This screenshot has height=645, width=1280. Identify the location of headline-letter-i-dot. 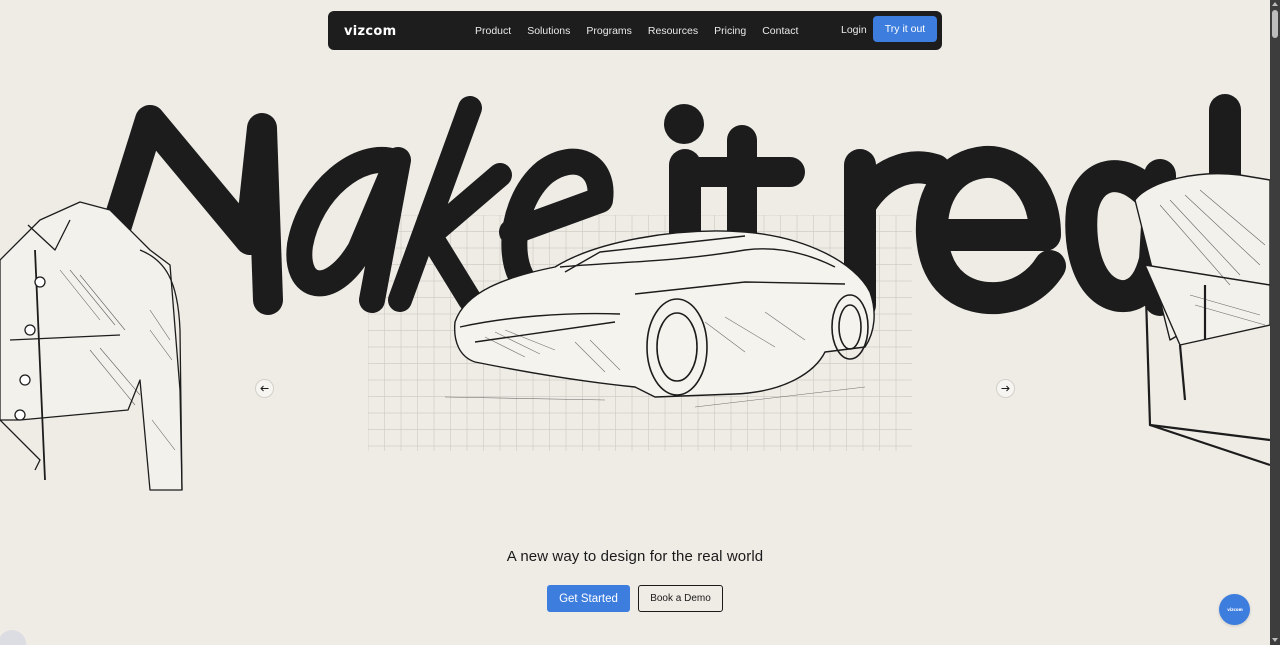
(684, 124).